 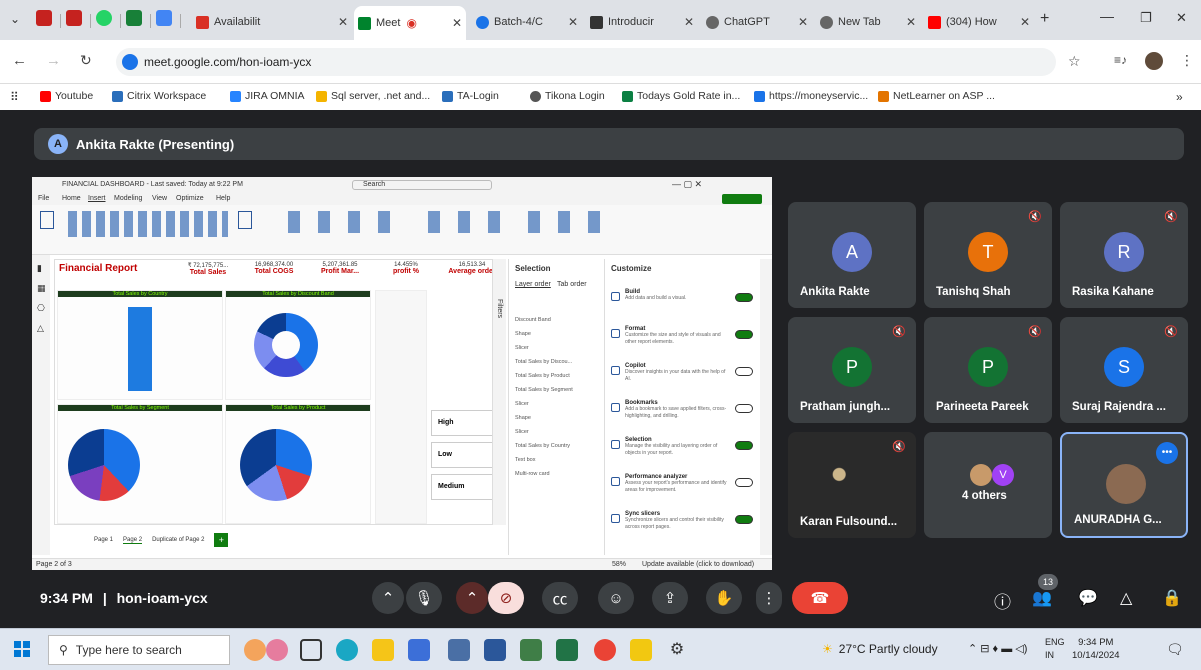 I want to click on report-view-icon: ▮, so click(x=39, y=268).